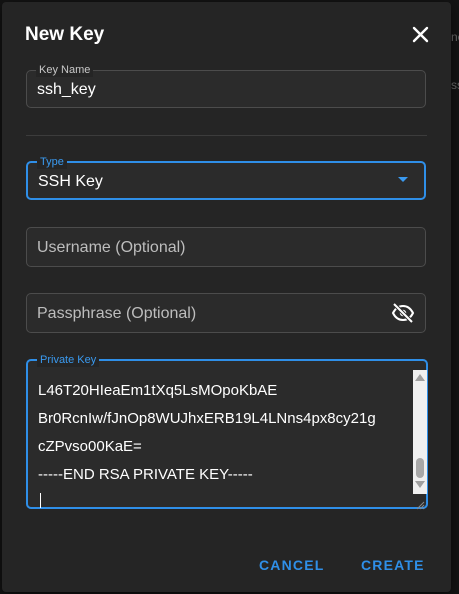 The width and height of the screenshot is (459, 594). What do you see at coordinates (393, 565) in the screenshot?
I see `create-button: CREATE` at bounding box center [393, 565].